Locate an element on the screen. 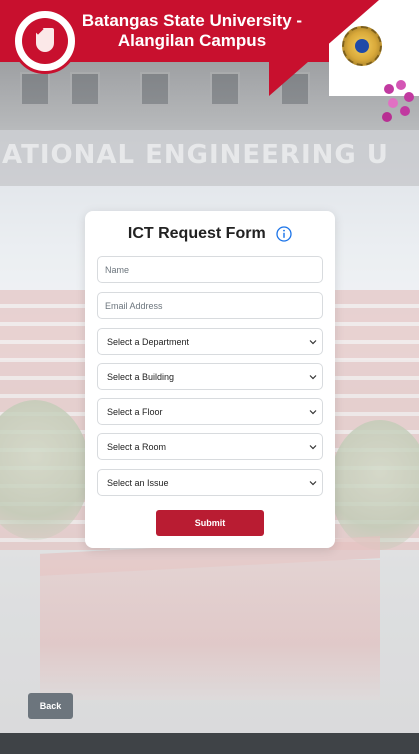 This screenshot has width=419, height=754. submit-button: Submit is located at coordinates (210, 523).